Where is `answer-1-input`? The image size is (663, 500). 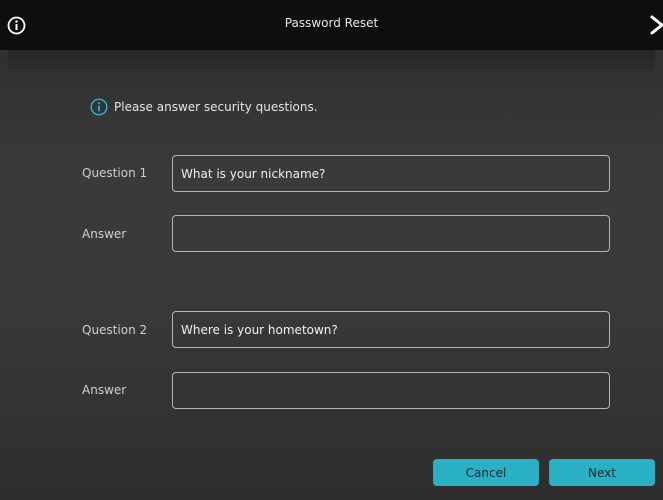 answer-1-input is located at coordinates (395, 233).